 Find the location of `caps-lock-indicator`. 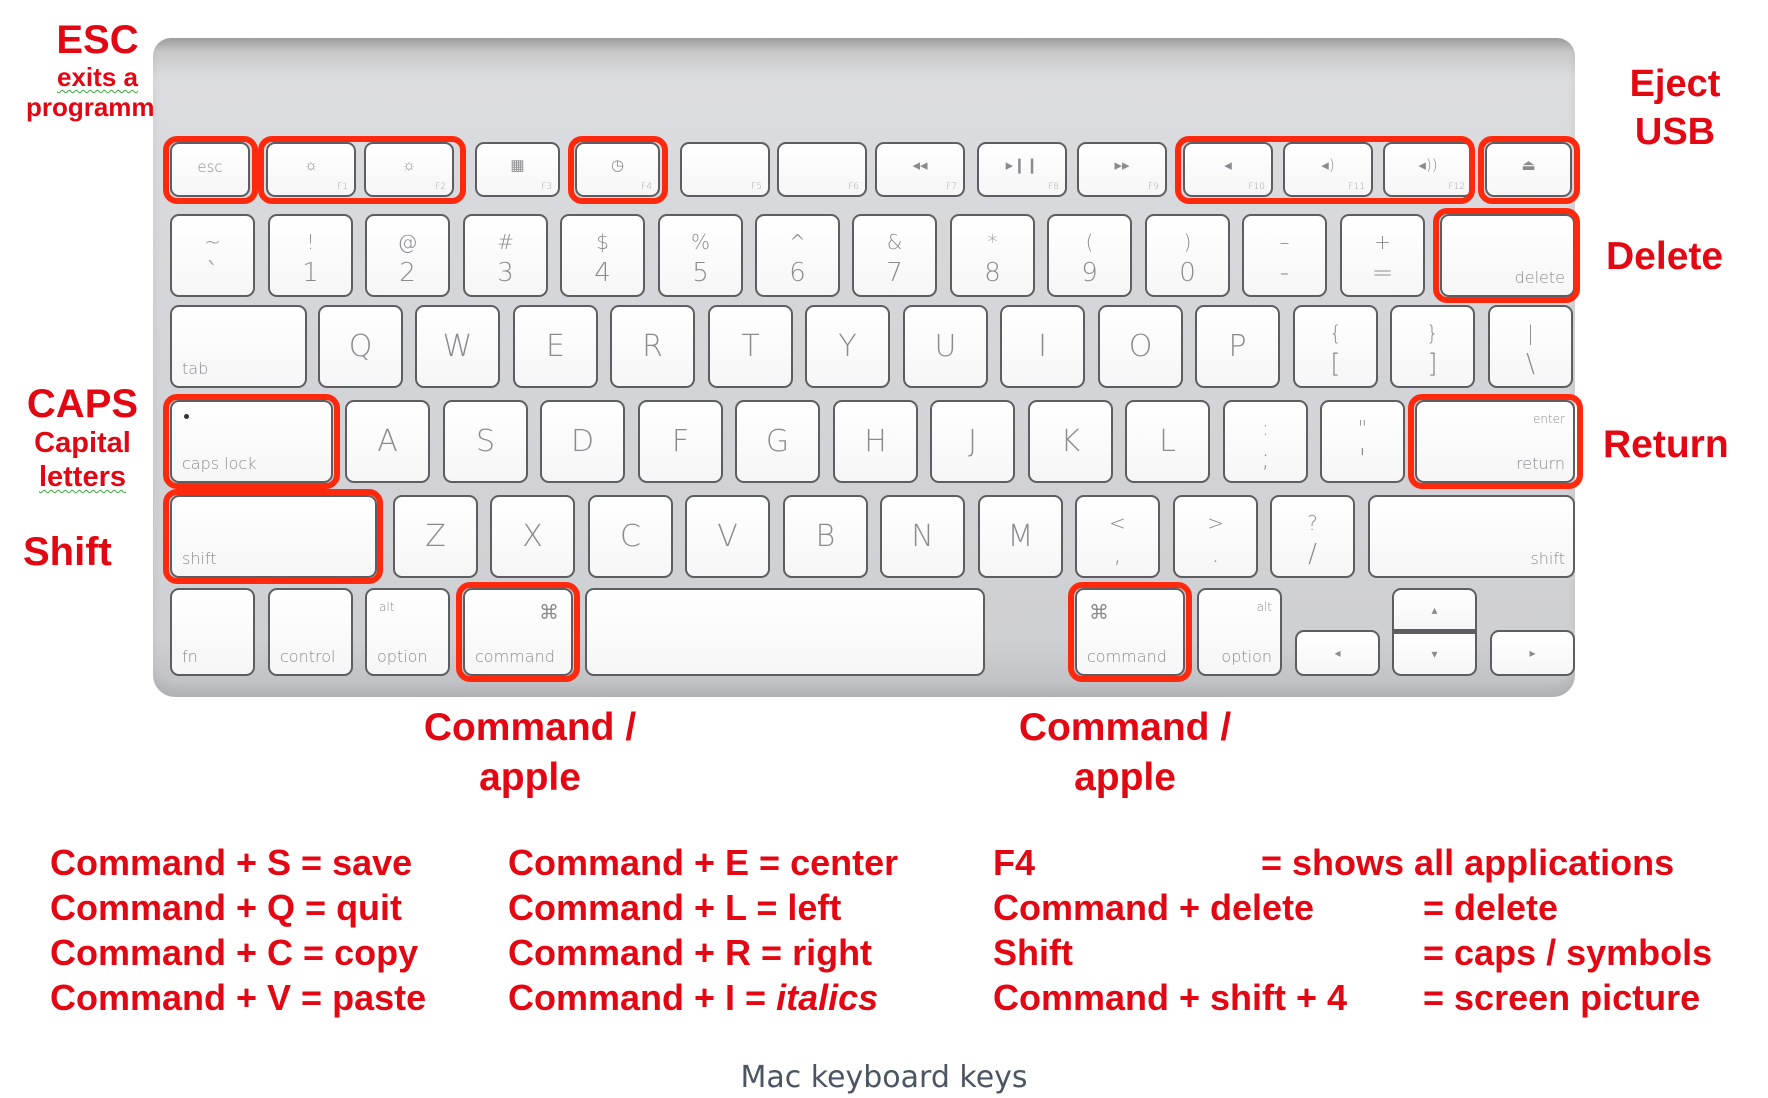

caps-lock-indicator is located at coordinates (186, 416).